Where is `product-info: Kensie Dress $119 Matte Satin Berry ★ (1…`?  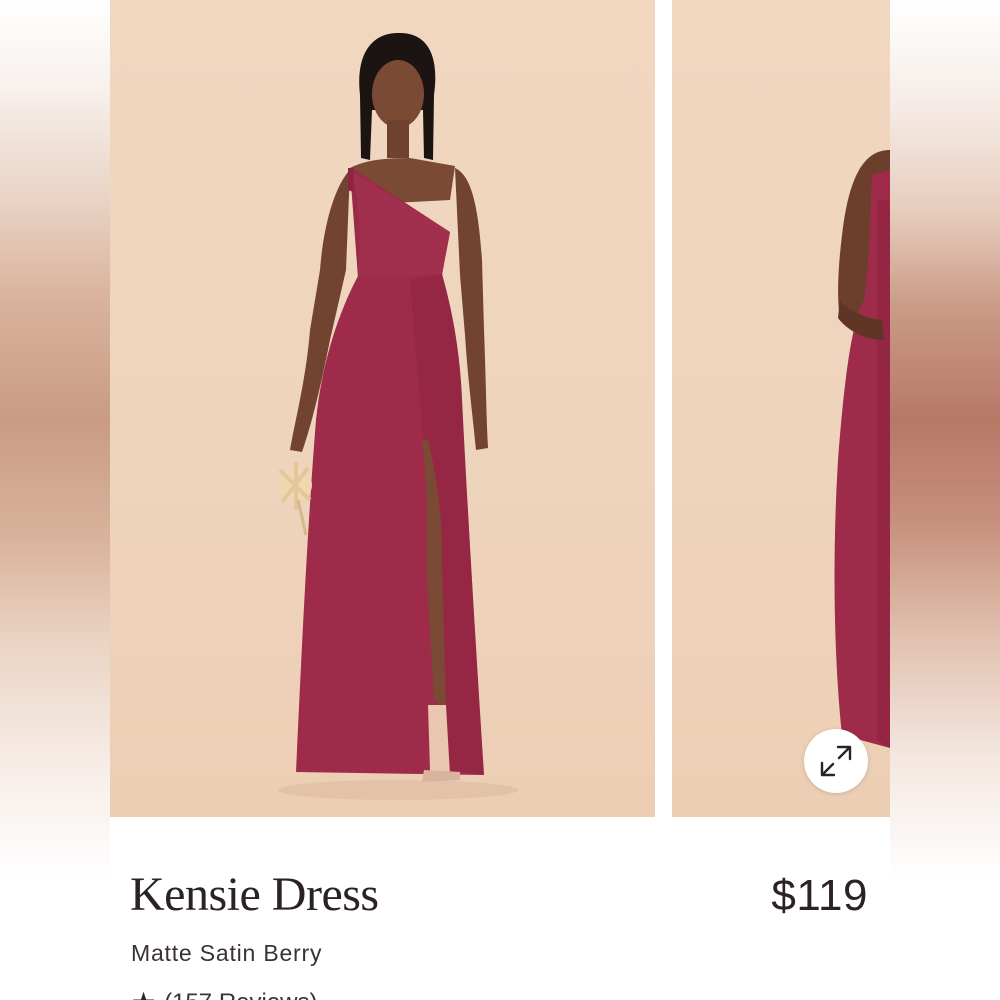
product-info: Kensie Dress $119 Matte Satin Berry ★ (1… is located at coordinates (500, 908).